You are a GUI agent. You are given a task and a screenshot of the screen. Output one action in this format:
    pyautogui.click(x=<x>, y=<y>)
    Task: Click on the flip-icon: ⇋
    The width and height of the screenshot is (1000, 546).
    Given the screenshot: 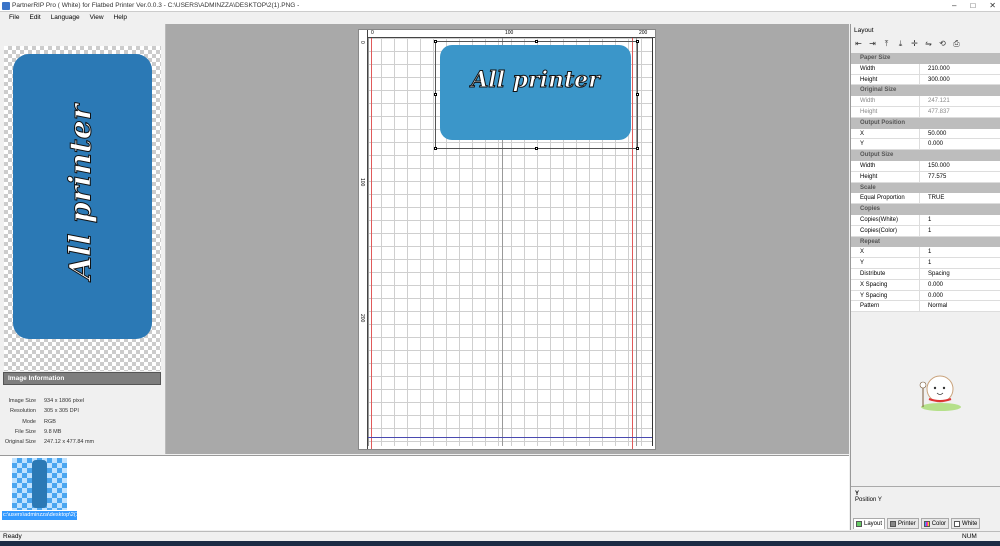 What is the action you would take?
    pyautogui.click(x=928, y=44)
    